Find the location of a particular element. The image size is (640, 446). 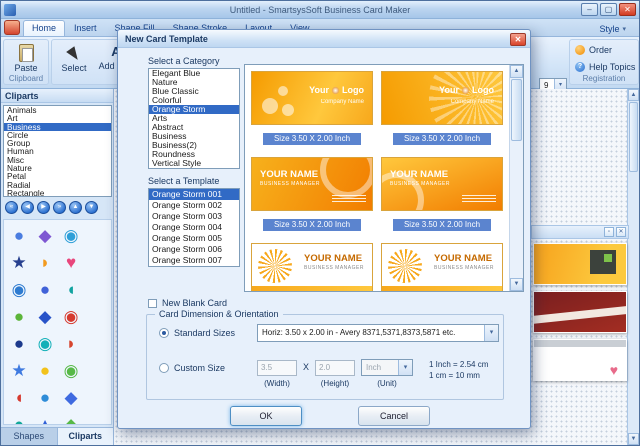

clipart-category-item: Rectangle is located at coordinates (57, 192).